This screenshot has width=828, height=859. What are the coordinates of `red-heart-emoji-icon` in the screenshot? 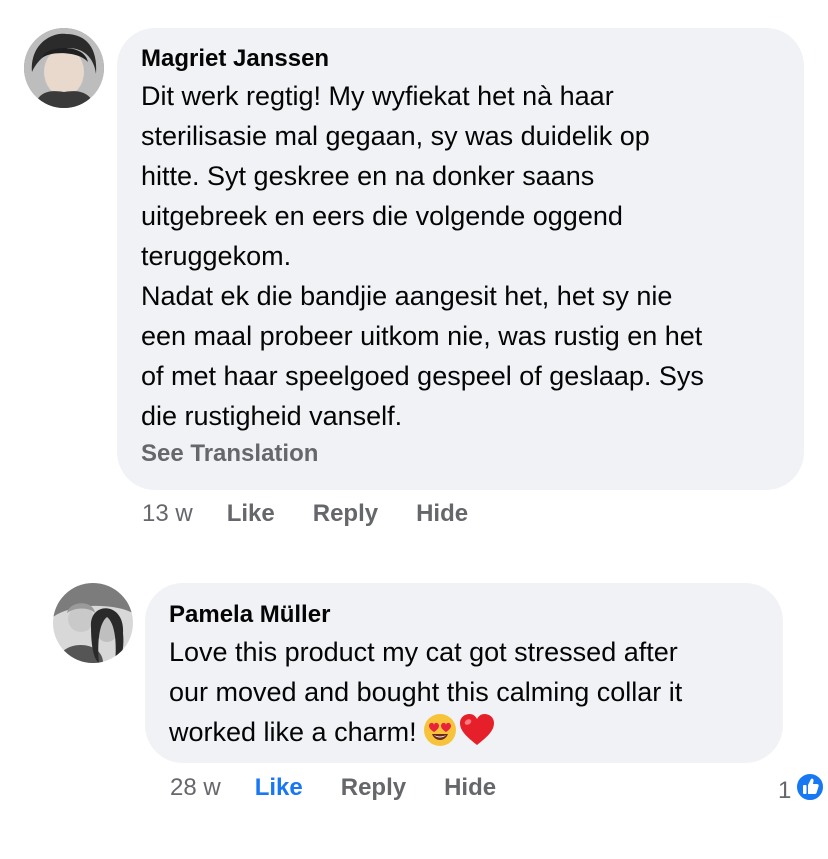 It's located at (477, 735).